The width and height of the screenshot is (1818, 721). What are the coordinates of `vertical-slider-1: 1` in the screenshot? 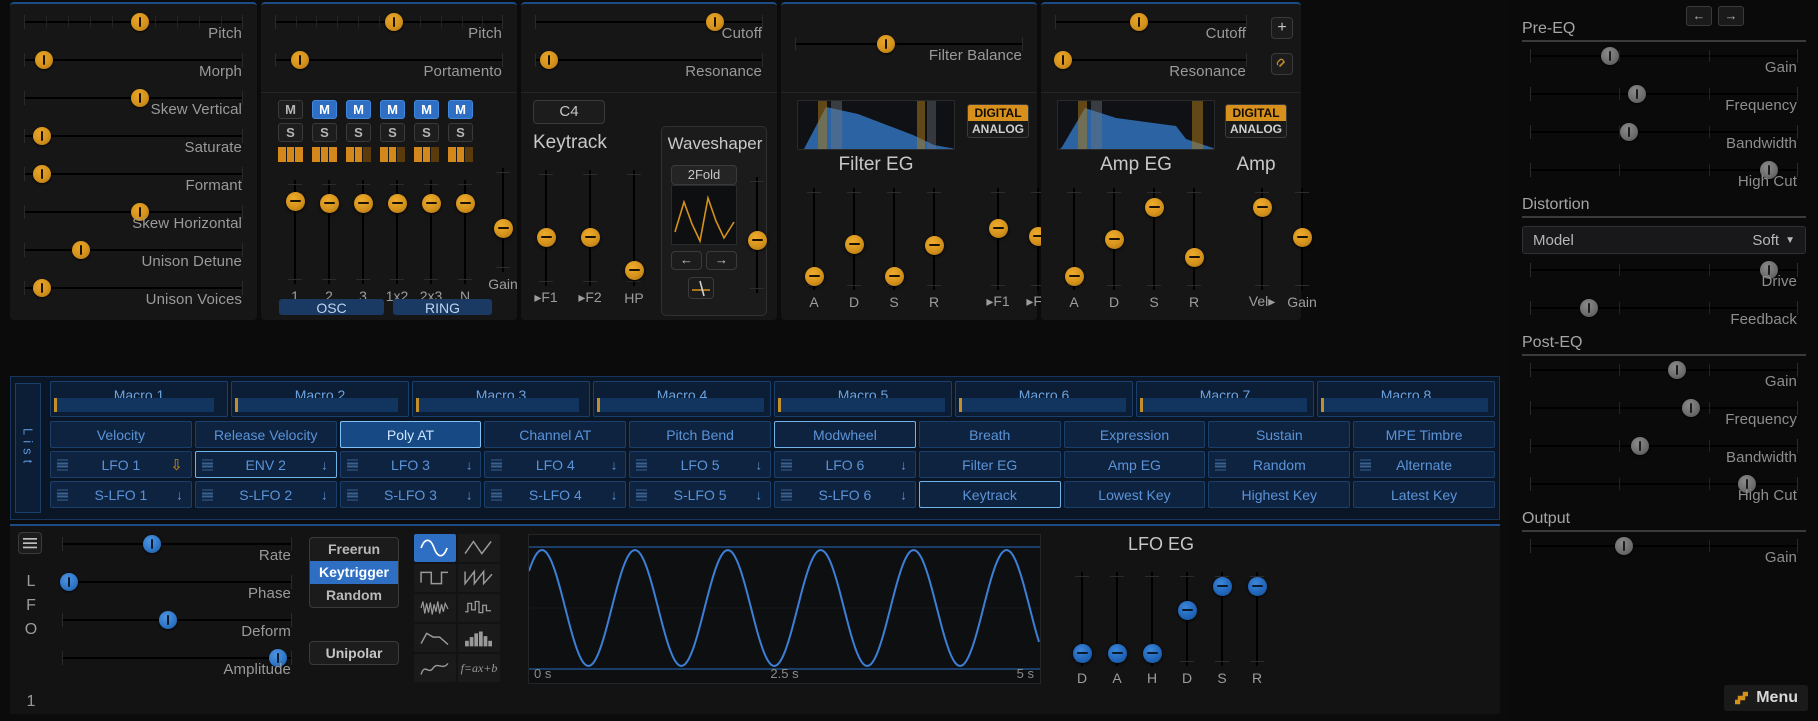 It's located at (295, 239).